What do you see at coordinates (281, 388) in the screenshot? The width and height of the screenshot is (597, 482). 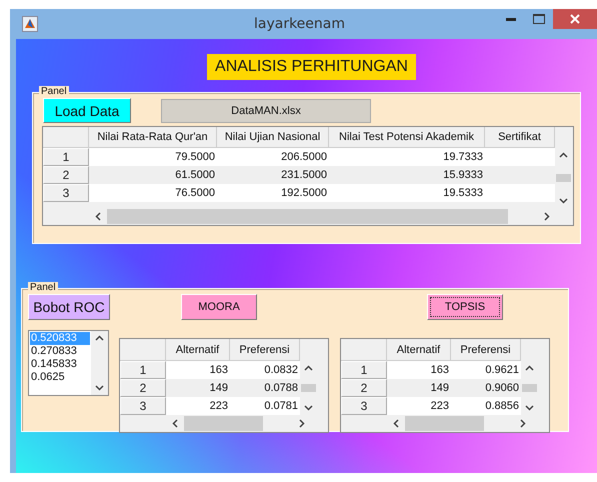 I see `table-cell-text: 0.0788` at bounding box center [281, 388].